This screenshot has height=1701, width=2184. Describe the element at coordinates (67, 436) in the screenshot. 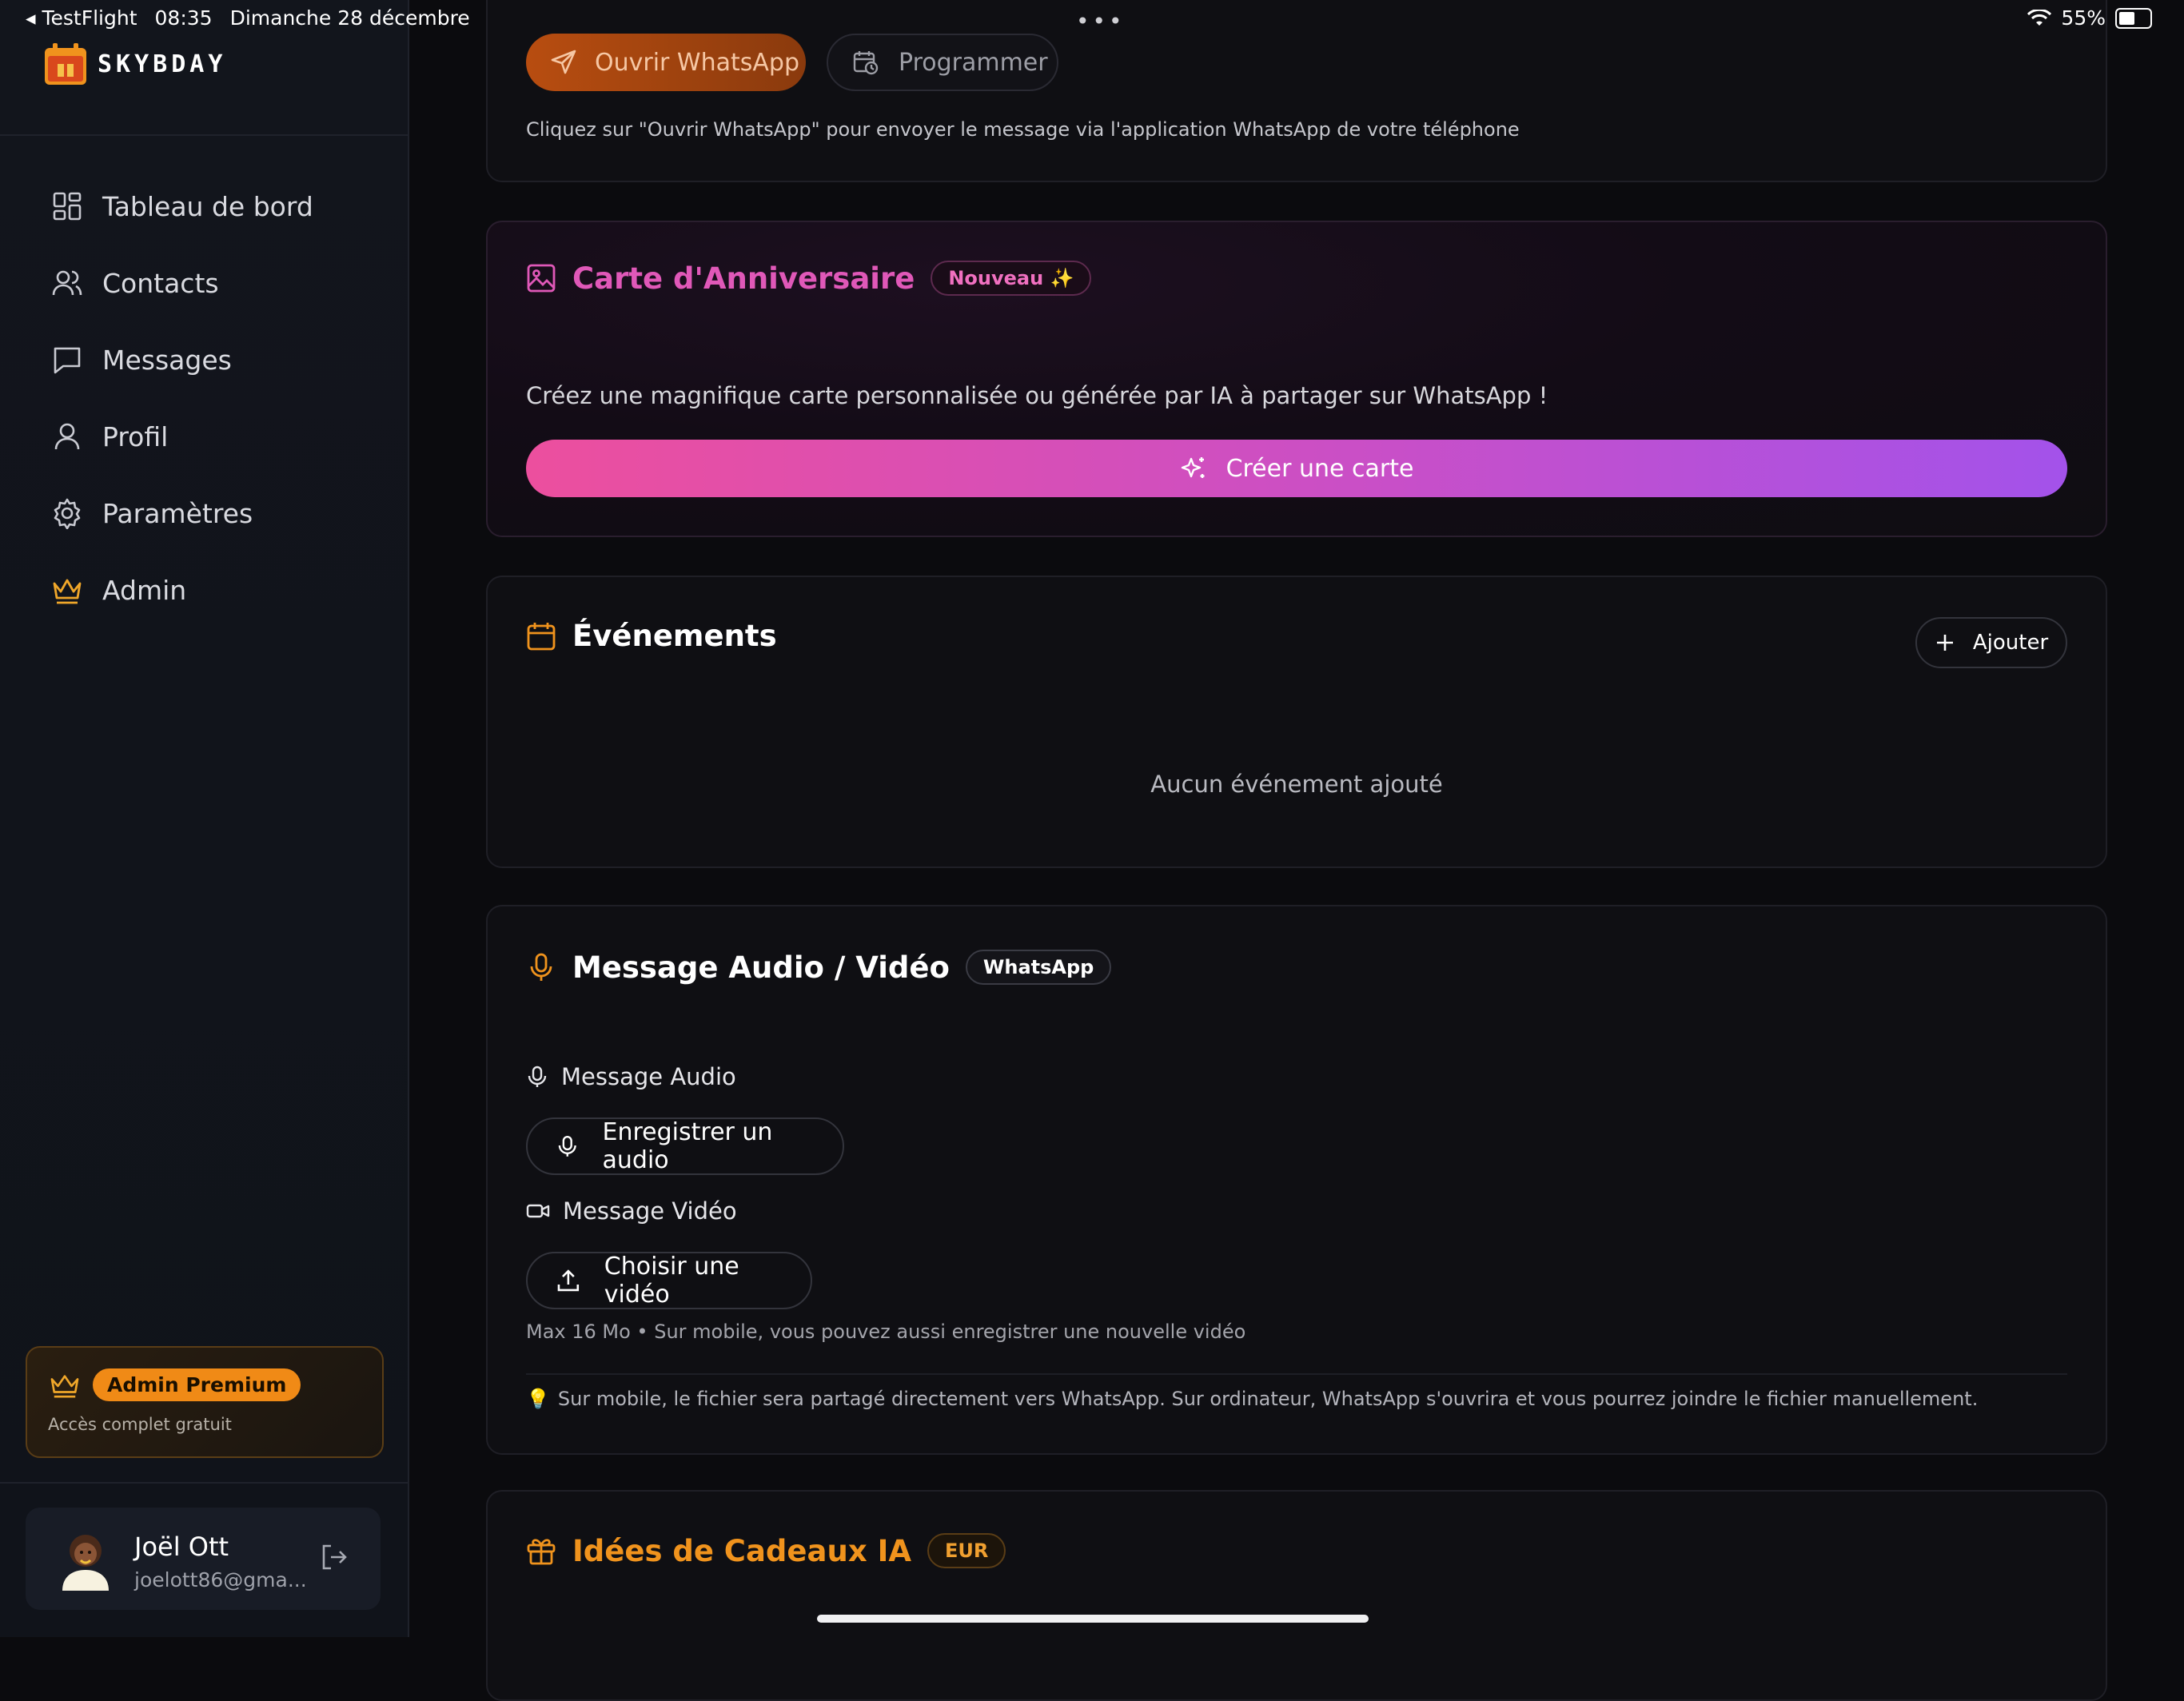

I see `user-icon` at that location.